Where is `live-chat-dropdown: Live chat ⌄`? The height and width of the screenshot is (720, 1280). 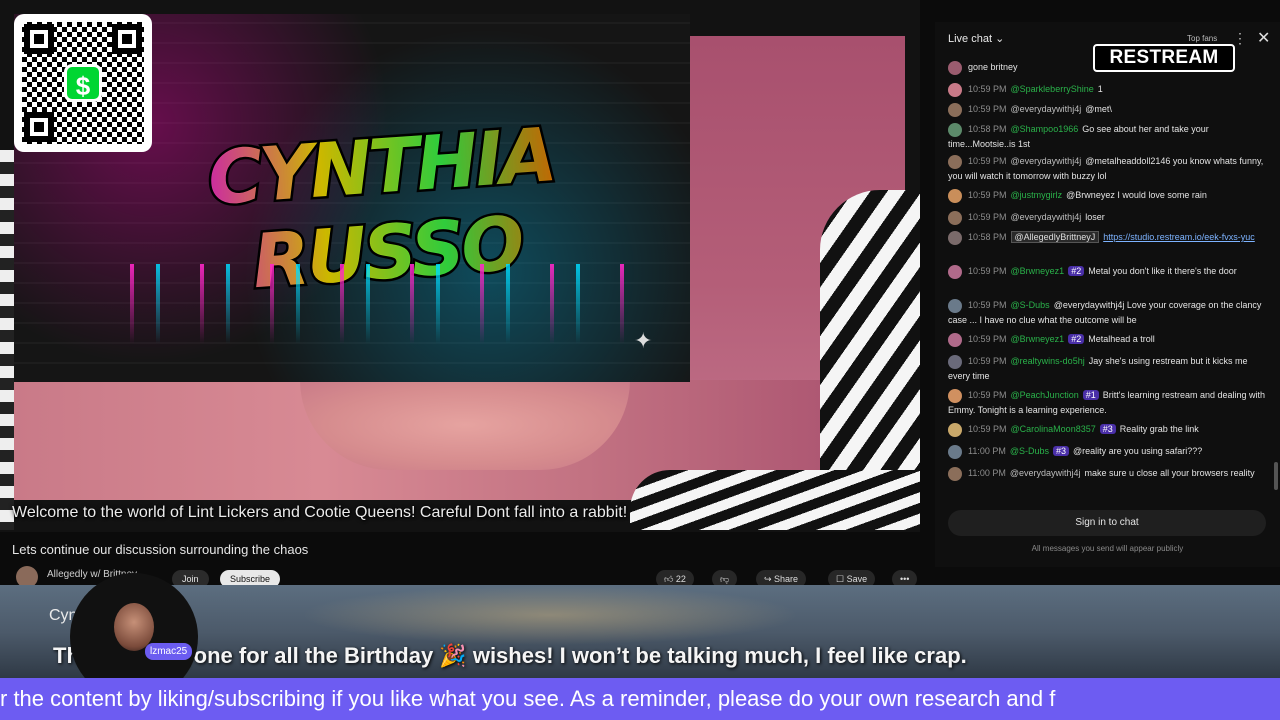 live-chat-dropdown: Live chat ⌄ is located at coordinates (976, 38).